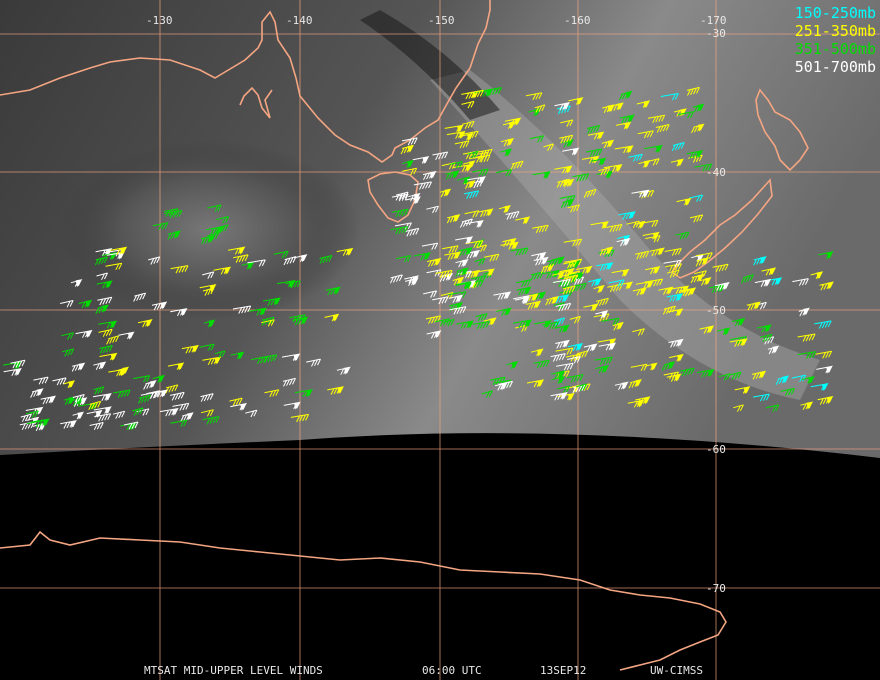  I want to click on lon-label-160: -160, so click(577, 20).